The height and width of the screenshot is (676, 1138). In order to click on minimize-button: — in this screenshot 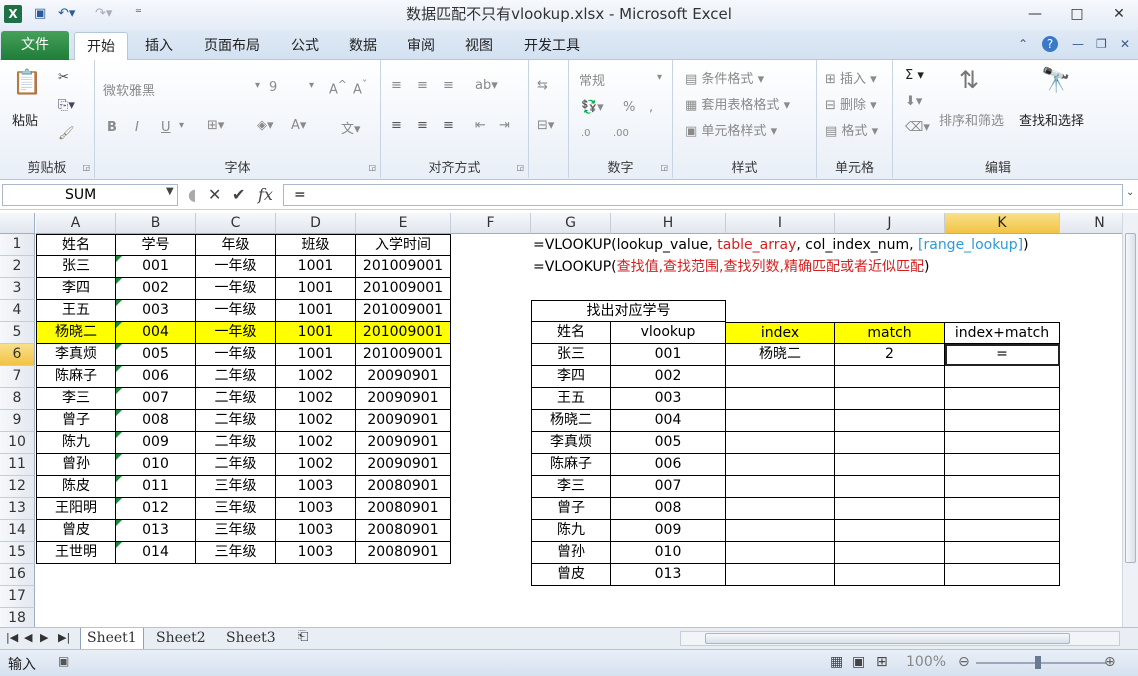, I will do `click(1035, 14)`.